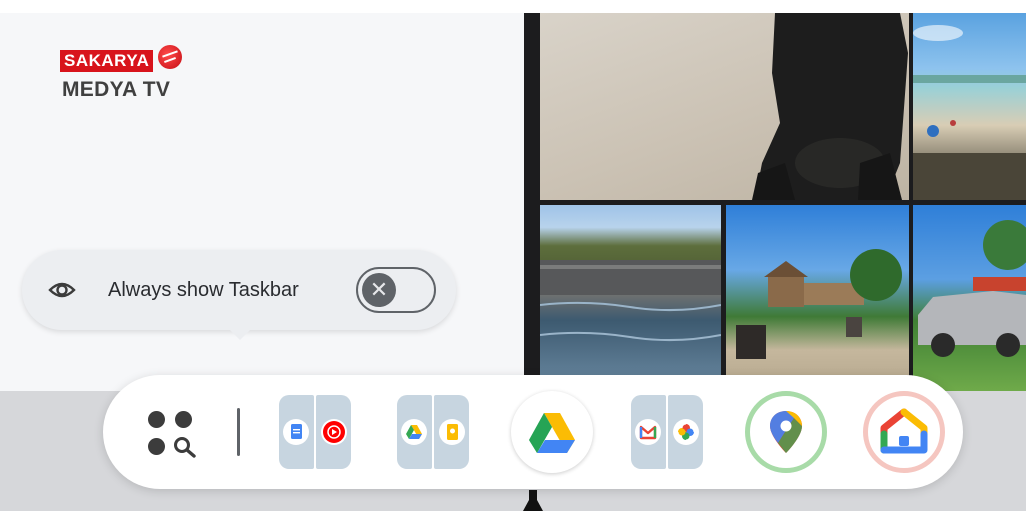 The height and width of the screenshot is (511, 1026). What do you see at coordinates (904, 432) in the screenshot?
I see `google-home-icon` at bounding box center [904, 432].